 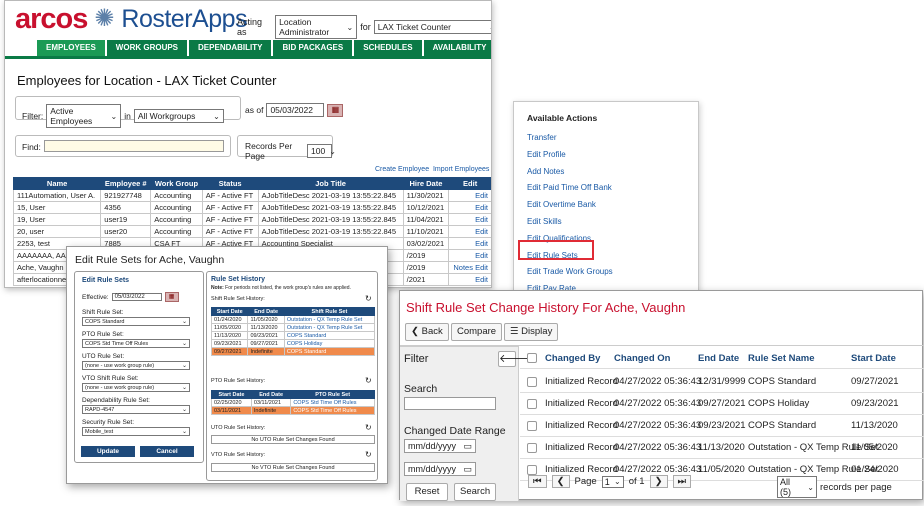 I want to click on table-cell: 19, User, so click(x=57, y=219).